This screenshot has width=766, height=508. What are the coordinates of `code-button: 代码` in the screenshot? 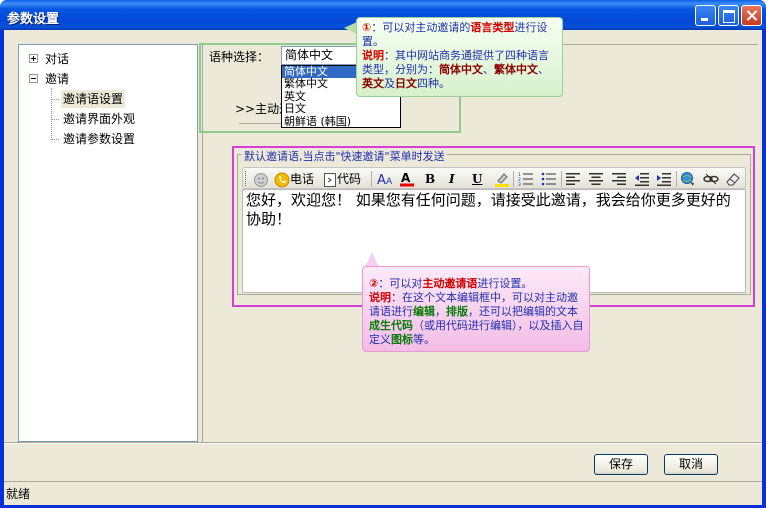 It's located at (342, 179).